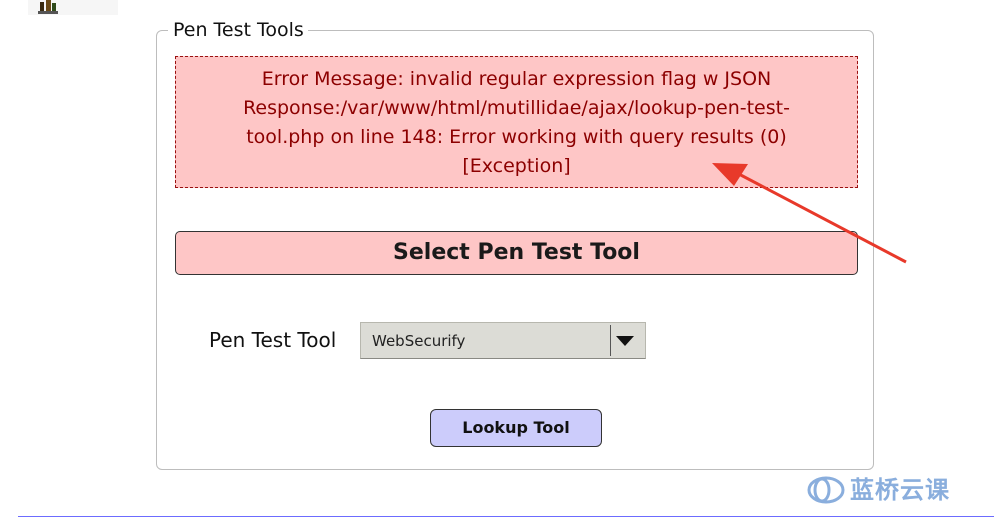 The height and width of the screenshot is (519, 994). I want to click on select-divider, so click(610, 340).